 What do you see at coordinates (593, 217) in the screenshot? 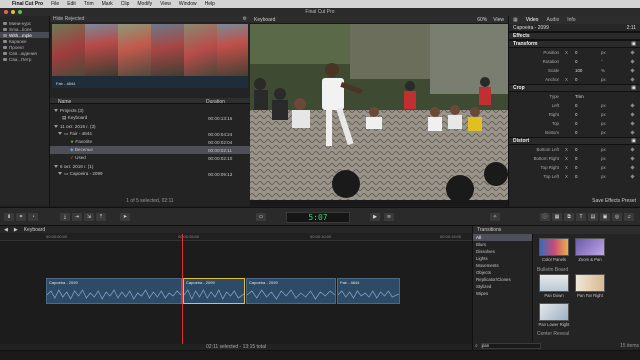
I see `generators-browser-toggle: ▤` at bounding box center [593, 217].